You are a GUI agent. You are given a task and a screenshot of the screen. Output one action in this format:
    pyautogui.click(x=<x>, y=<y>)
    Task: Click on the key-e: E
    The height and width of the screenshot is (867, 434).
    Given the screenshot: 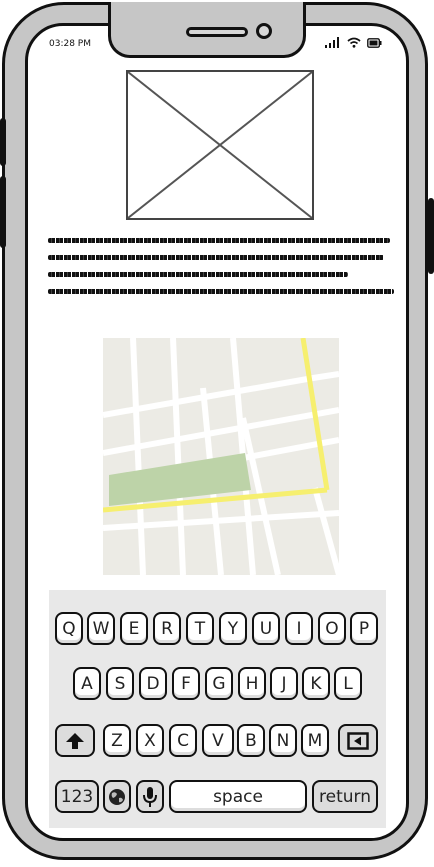 What is the action you would take?
    pyautogui.click(x=134, y=628)
    